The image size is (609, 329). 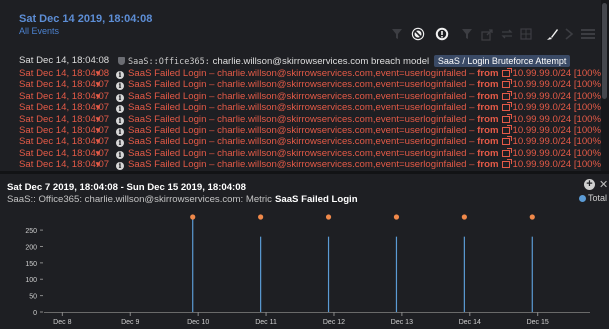 I want to click on exclamation-circle-icon, so click(x=442, y=34).